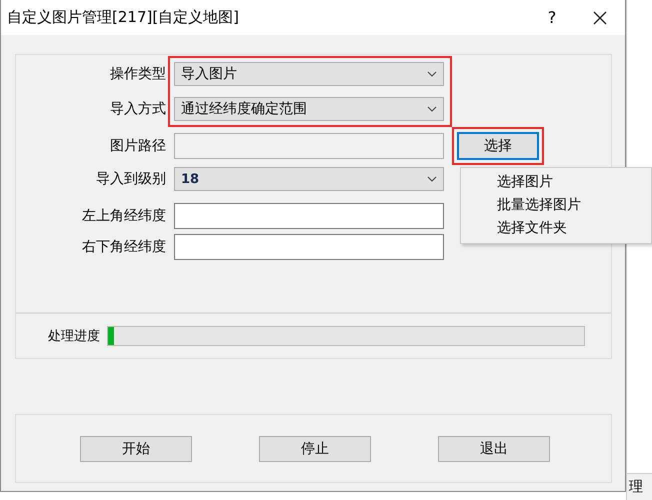 This screenshot has height=500, width=652. What do you see at coordinates (498, 146) in the screenshot?
I see `select-button: 选择` at bounding box center [498, 146].